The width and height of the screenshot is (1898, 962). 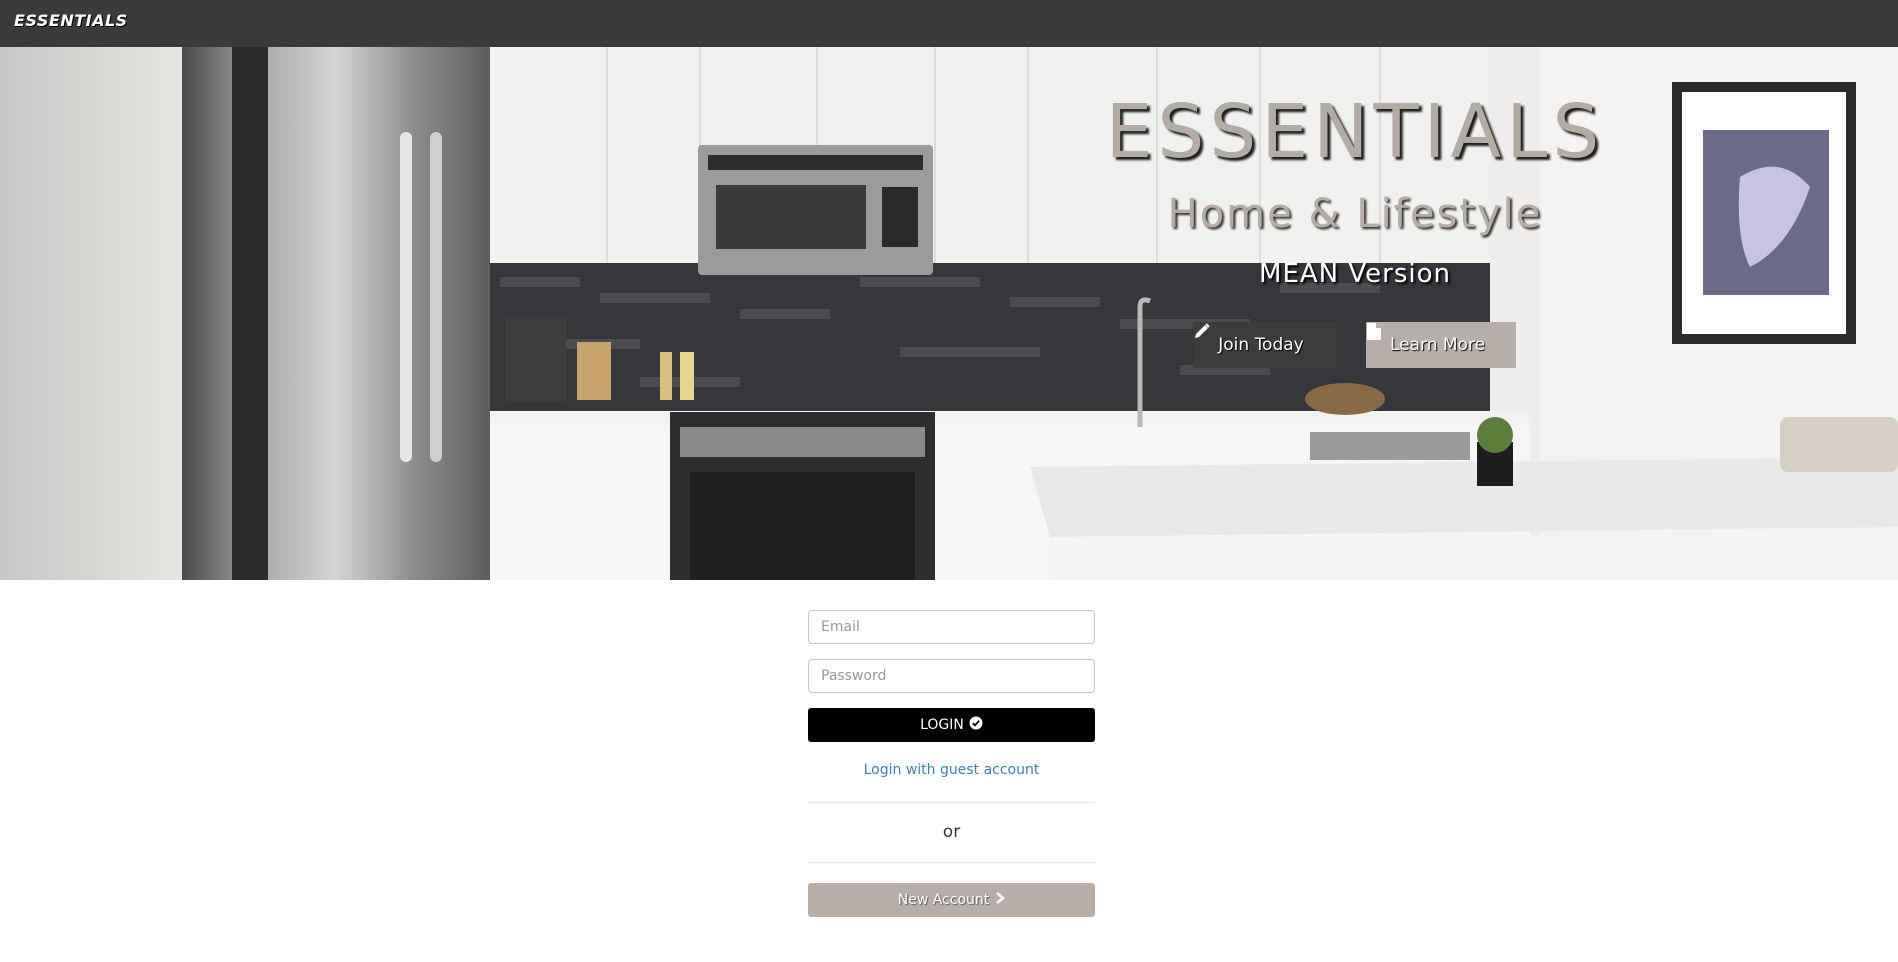 I want to click on new-account-button: New Account, so click(x=951, y=900).